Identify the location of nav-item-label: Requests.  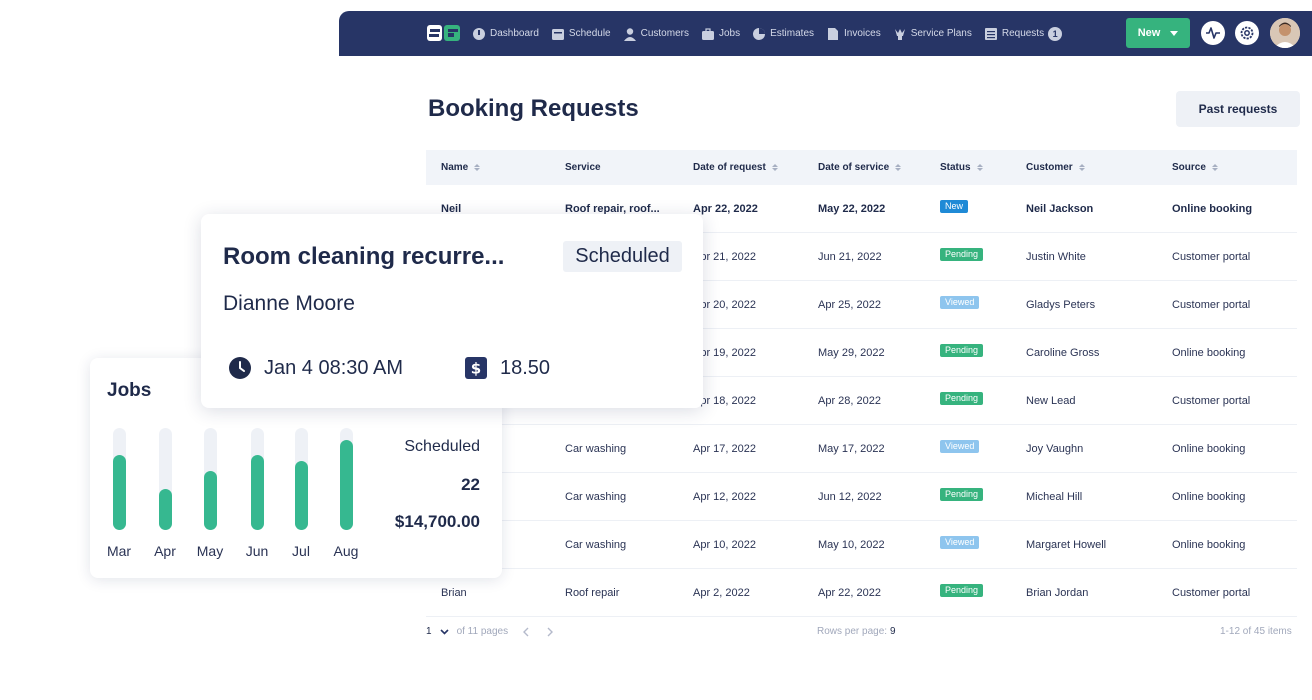
(1023, 33).